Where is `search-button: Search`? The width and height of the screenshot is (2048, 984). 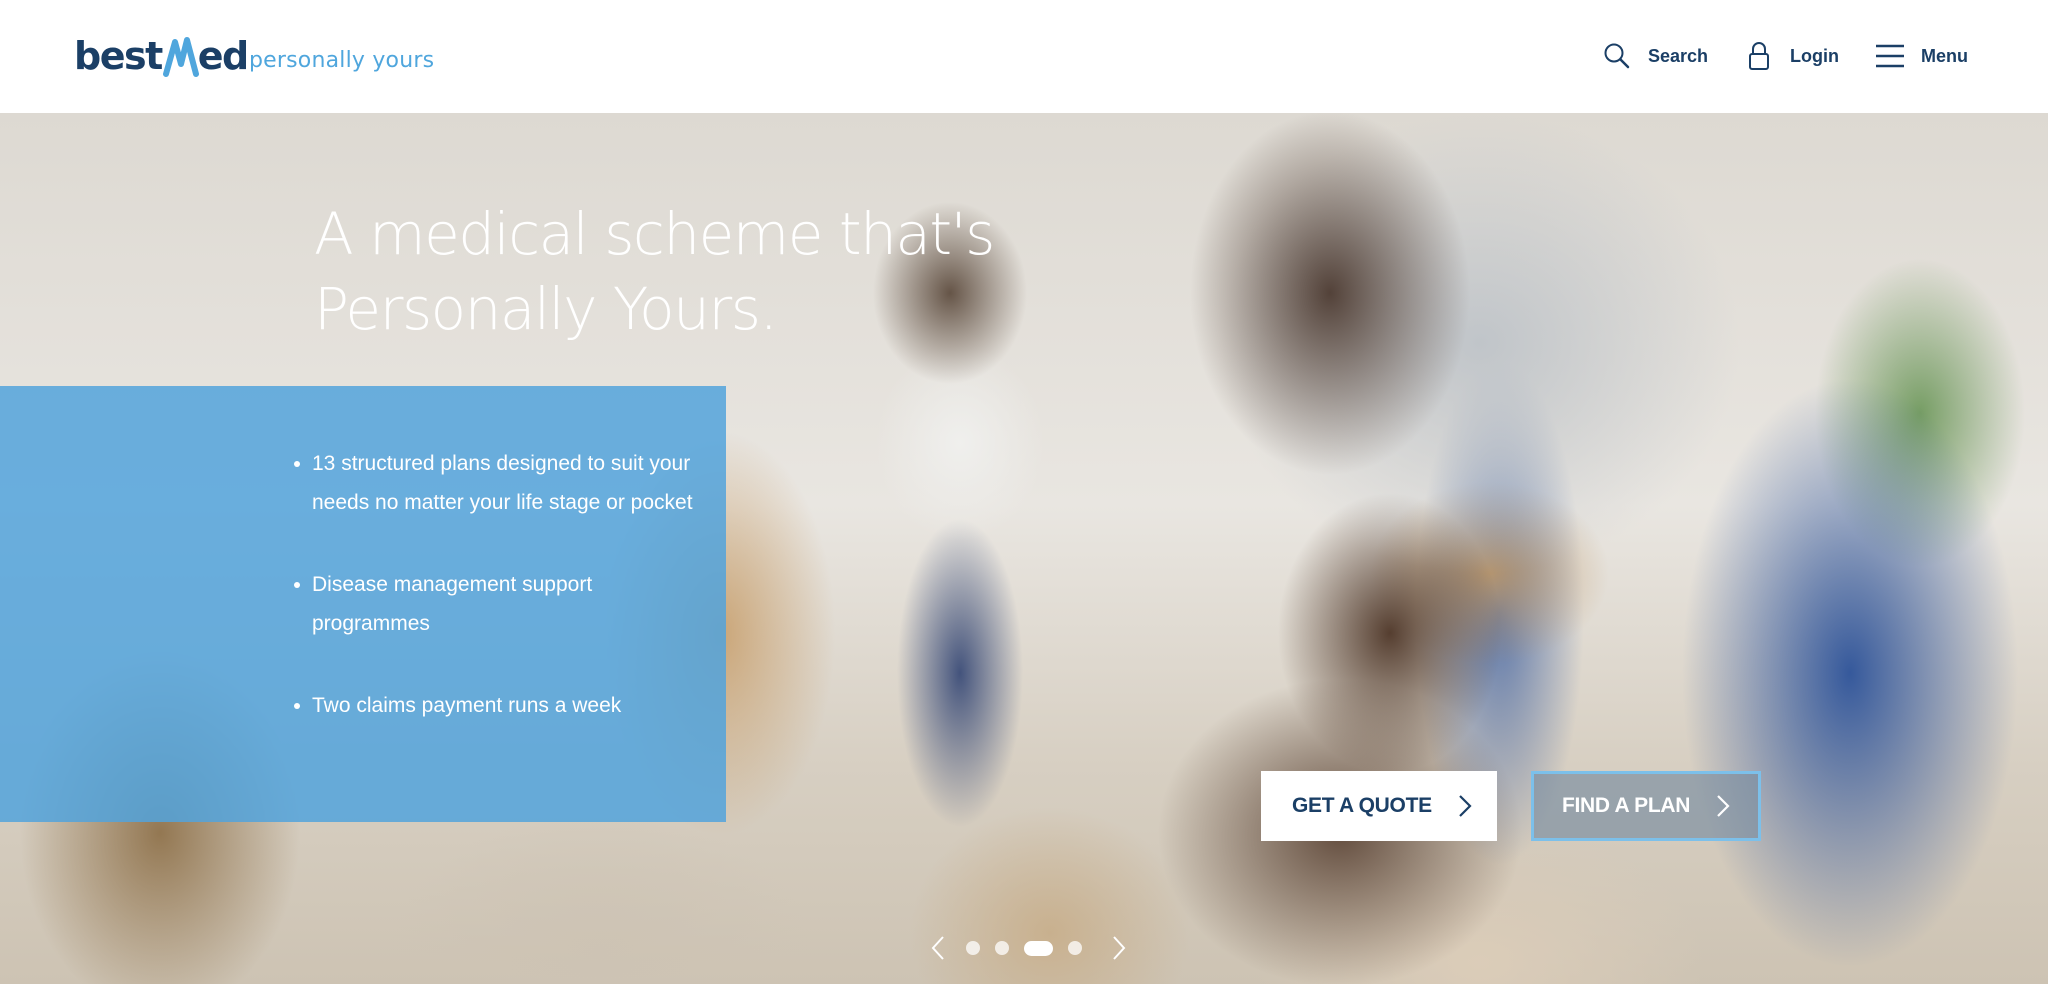 search-button: Search is located at coordinates (1655, 56).